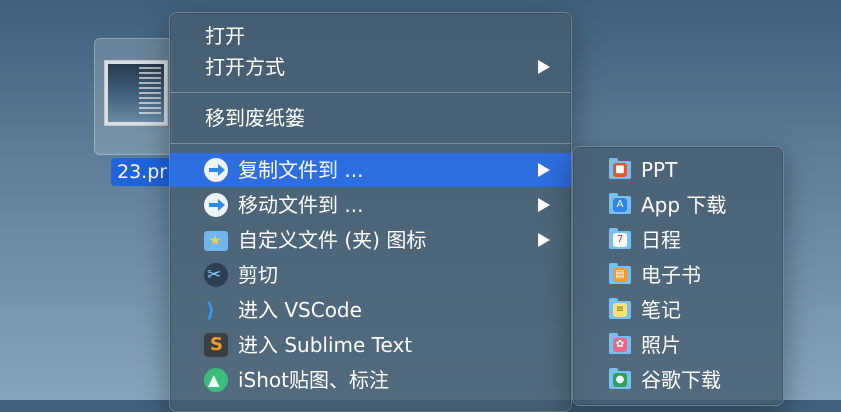 The height and width of the screenshot is (412, 841). What do you see at coordinates (216, 170) in the screenshot?
I see `copy-arrow-icon` at bounding box center [216, 170].